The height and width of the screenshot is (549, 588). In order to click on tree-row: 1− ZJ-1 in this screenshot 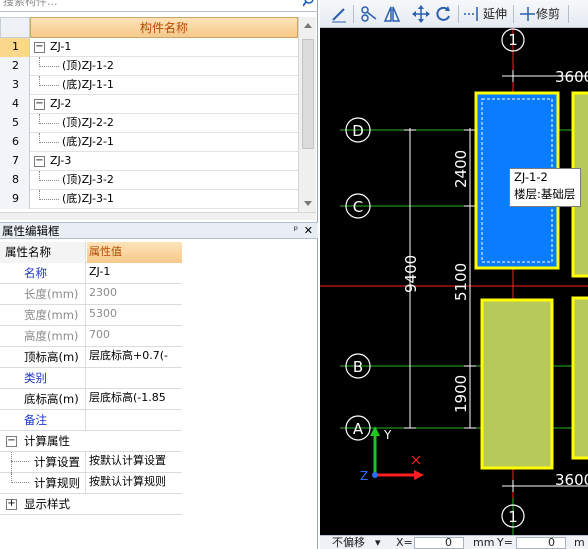, I will do `click(149, 47)`.